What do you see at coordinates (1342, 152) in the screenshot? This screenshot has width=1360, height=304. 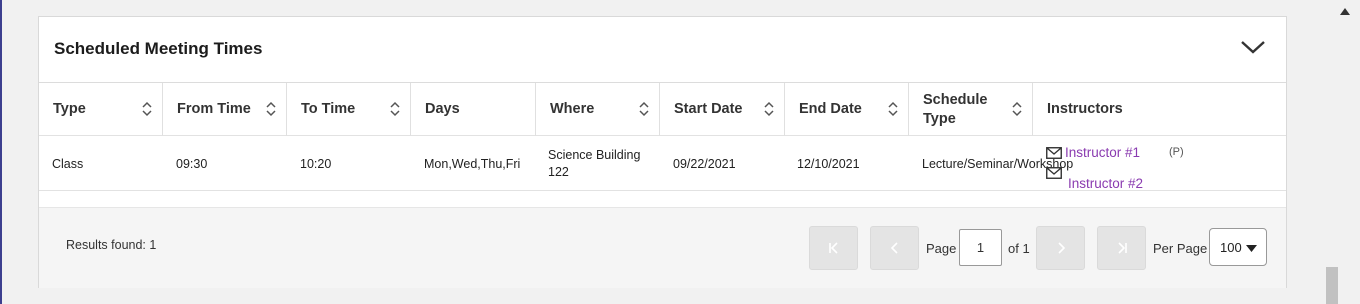 I see `vertical-scrollbar` at bounding box center [1342, 152].